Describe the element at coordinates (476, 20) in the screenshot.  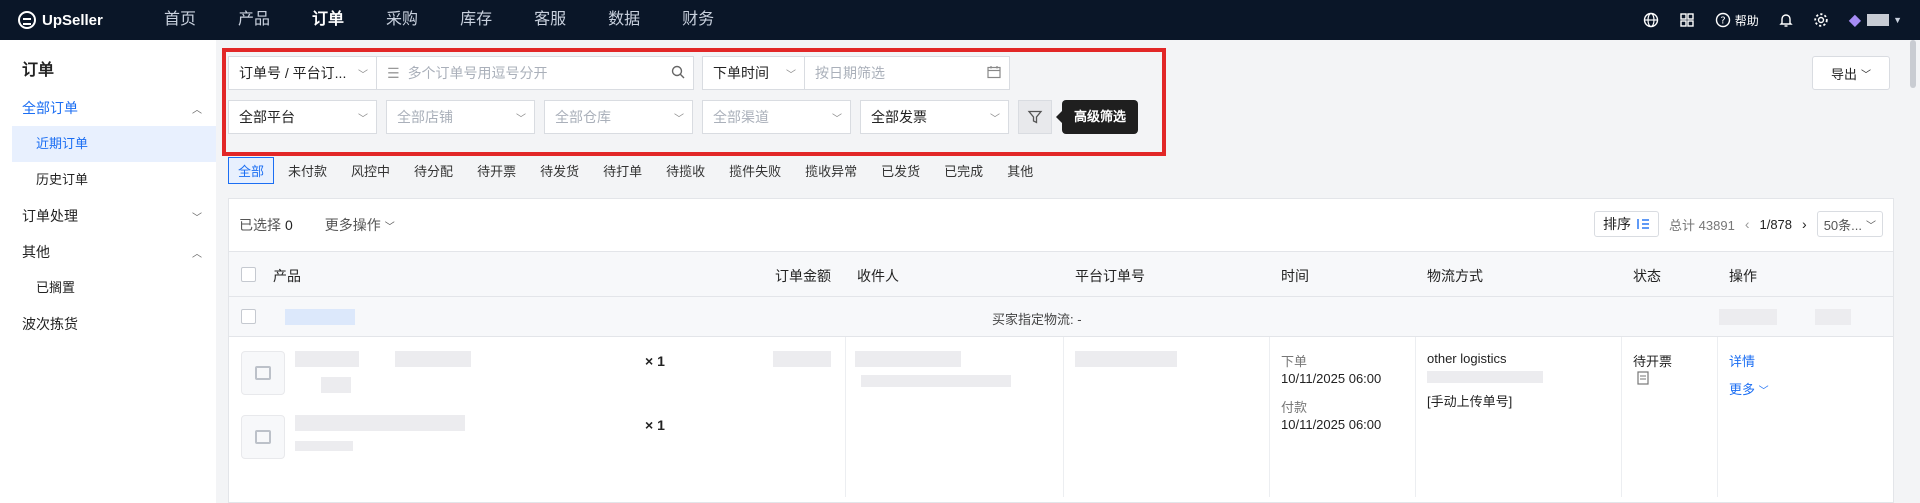
I see `nav-item-inventory: 库存` at that location.